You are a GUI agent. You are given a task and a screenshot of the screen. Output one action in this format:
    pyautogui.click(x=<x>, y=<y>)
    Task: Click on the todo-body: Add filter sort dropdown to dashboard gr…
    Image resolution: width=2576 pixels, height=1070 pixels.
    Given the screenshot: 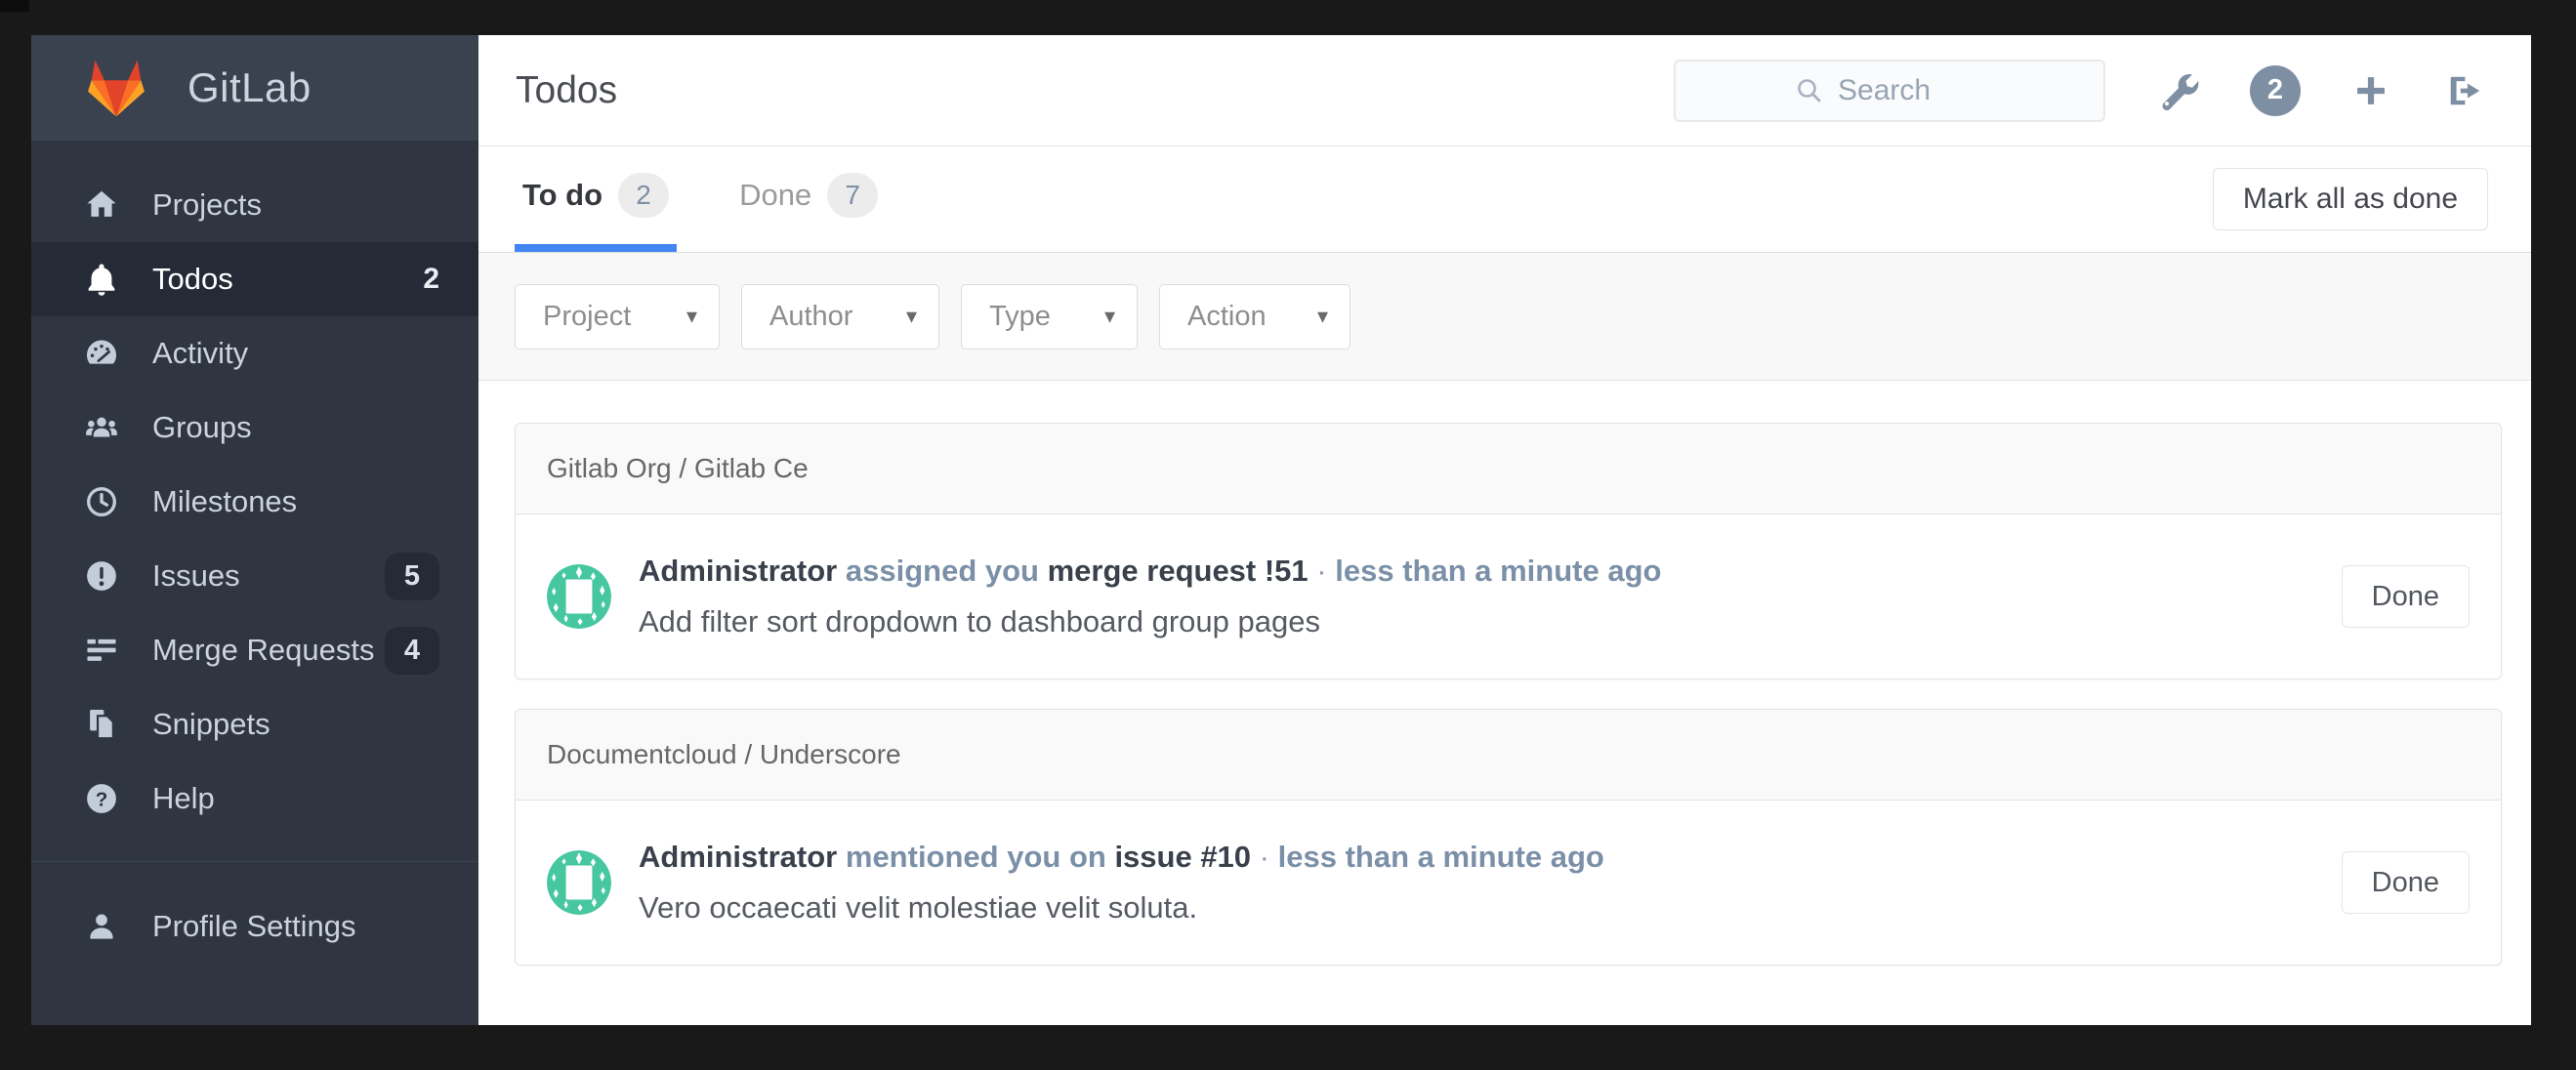 What is the action you would take?
    pyautogui.click(x=979, y=621)
    